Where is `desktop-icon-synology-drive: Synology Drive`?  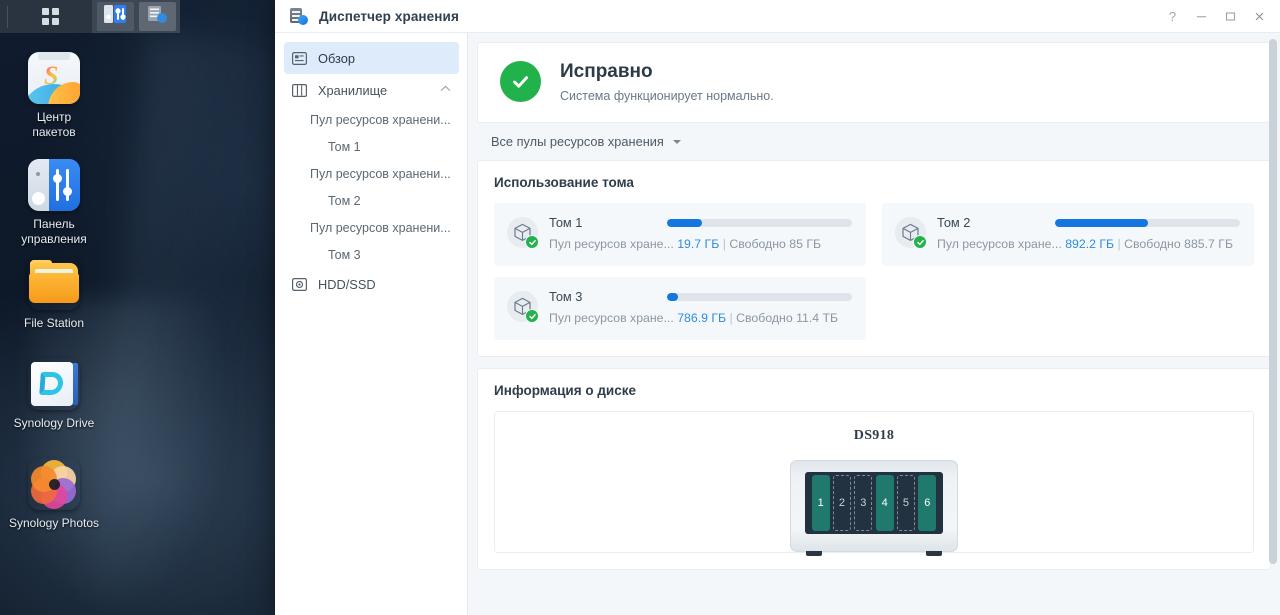
desktop-icon-synology-drive: Synology Drive is located at coordinates (54, 394).